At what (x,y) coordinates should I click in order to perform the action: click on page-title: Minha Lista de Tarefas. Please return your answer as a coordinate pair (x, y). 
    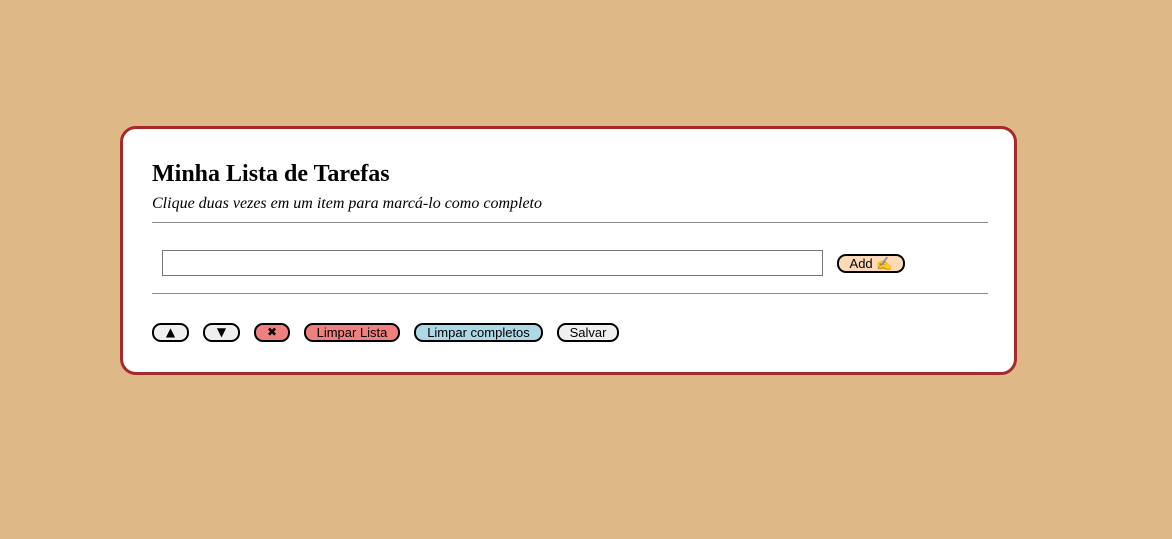
    Looking at the image, I should click on (271, 174).